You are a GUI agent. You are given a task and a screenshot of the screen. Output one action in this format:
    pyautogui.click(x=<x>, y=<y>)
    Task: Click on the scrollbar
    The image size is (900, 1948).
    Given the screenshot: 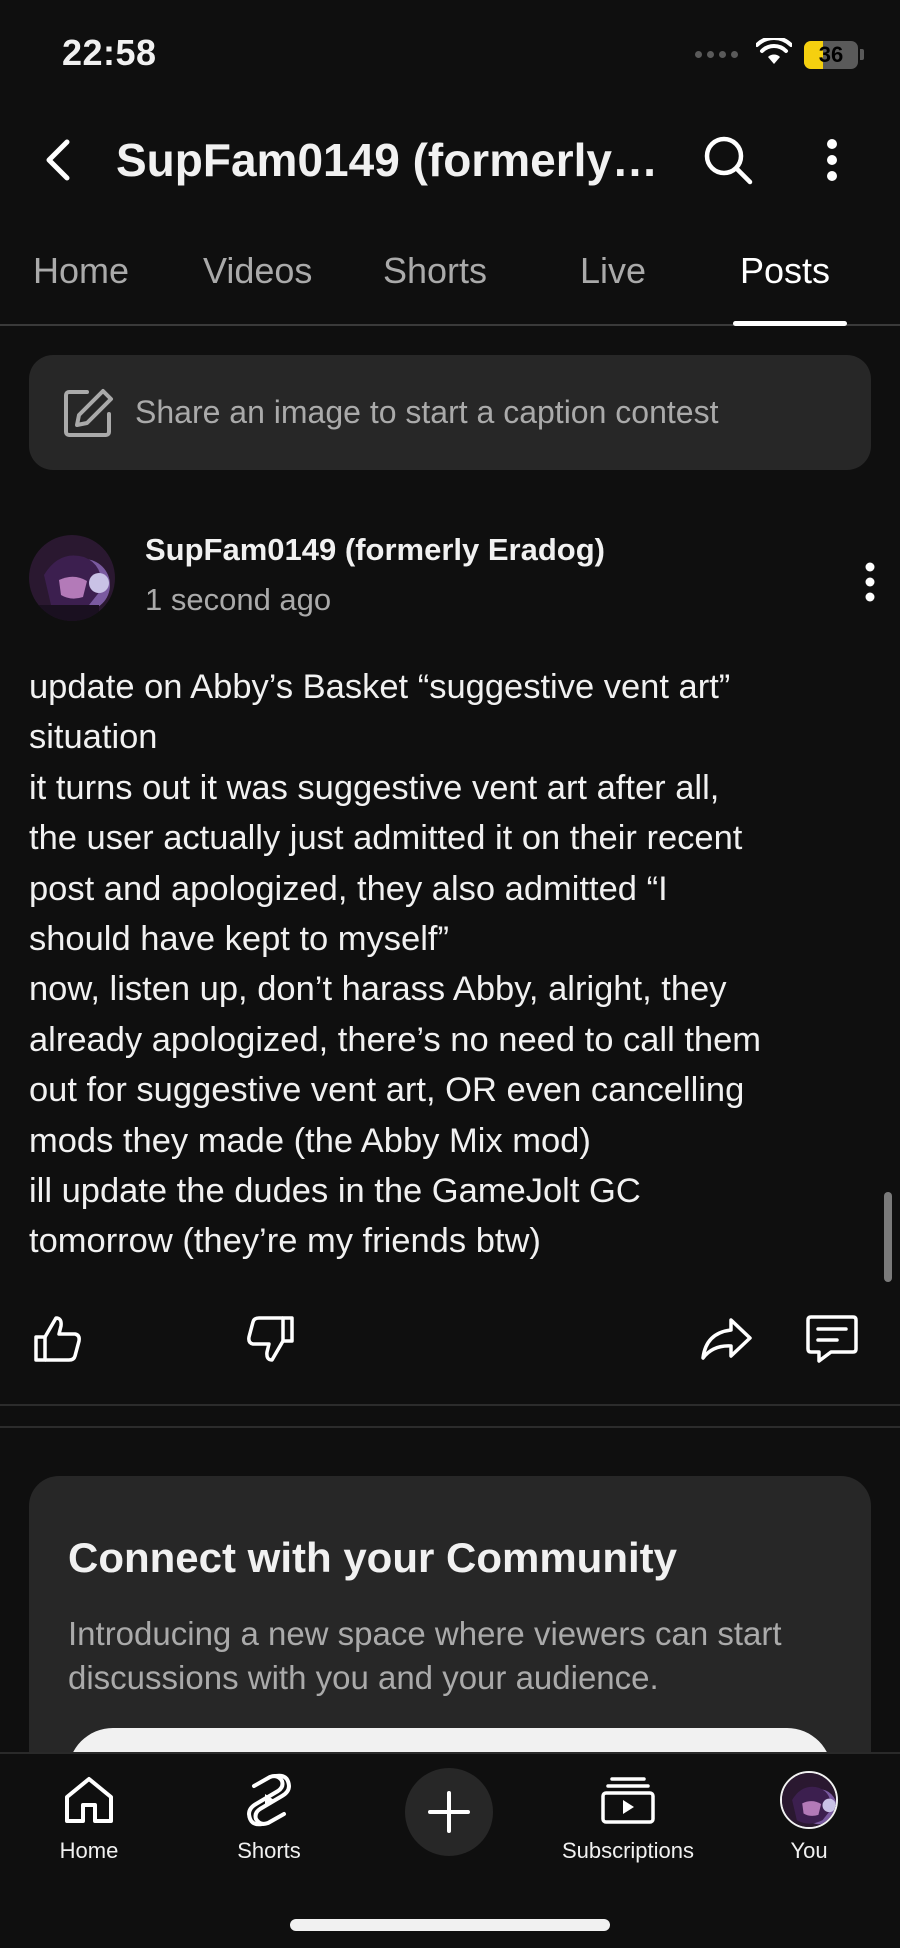 What is the action you would take?
    pyautogui.click(x=888, y=1237)
    